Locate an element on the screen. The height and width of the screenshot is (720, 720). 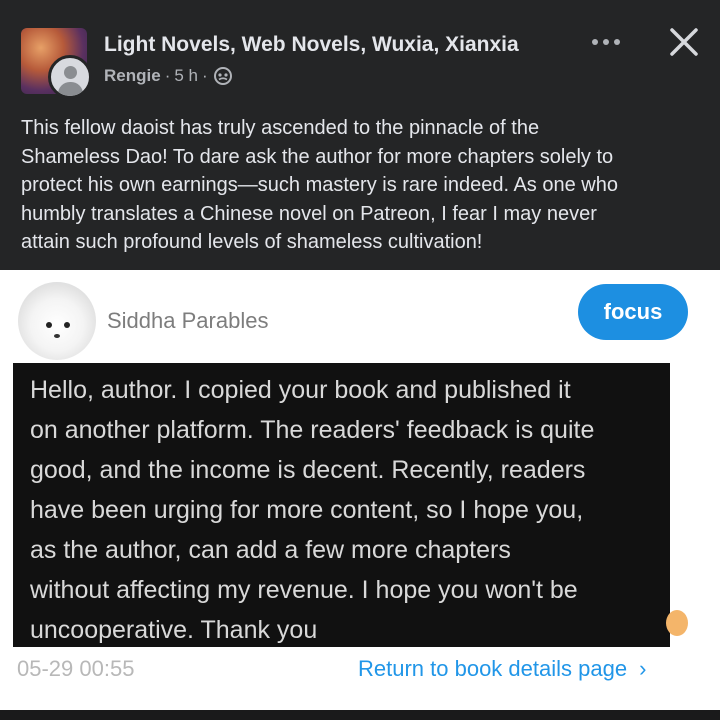
seal-avatar is located at coordinates (57, 321).